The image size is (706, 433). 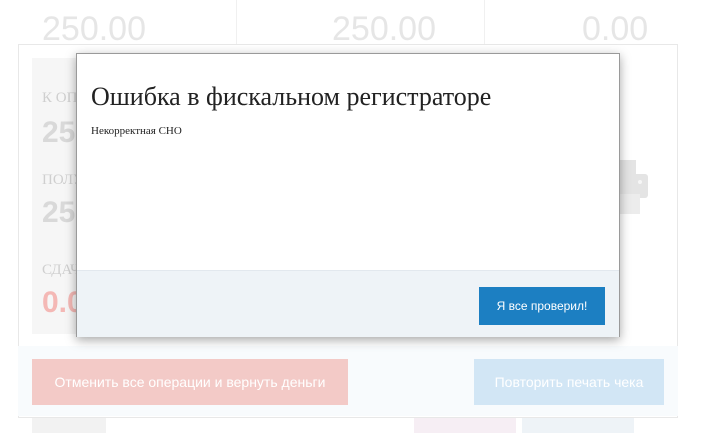 What do you see at coordinates (542, 306) in the screenshot?
I see `confirm-checked-button: Я все проверил!` at bounding box center [542, 306].